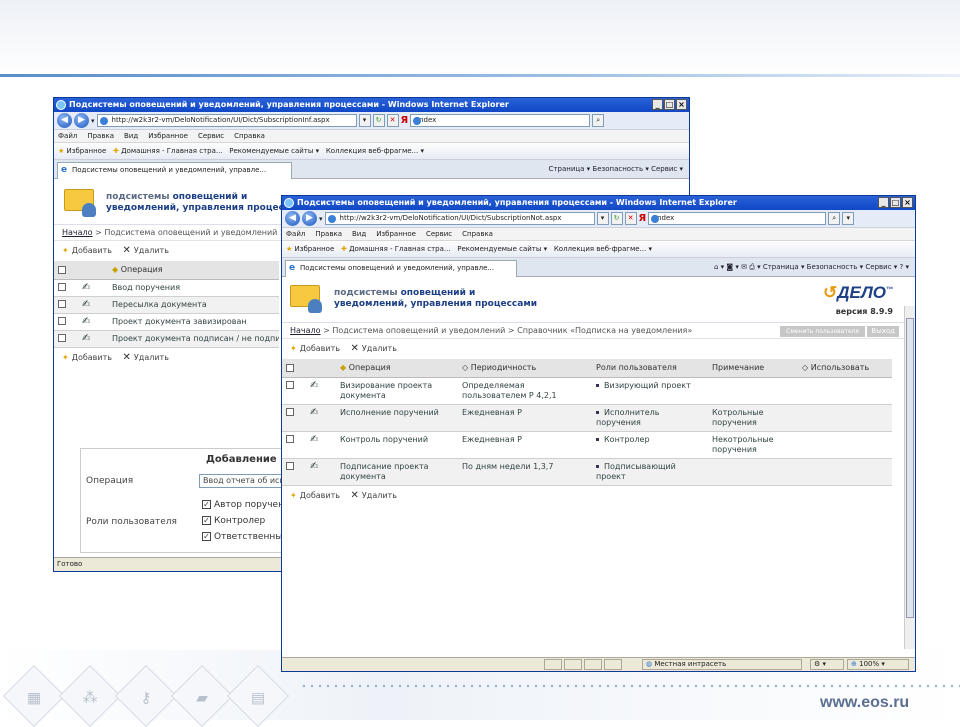 The image size is (960, 727). I want to click on column-note: Примечание, so click(753, 368).